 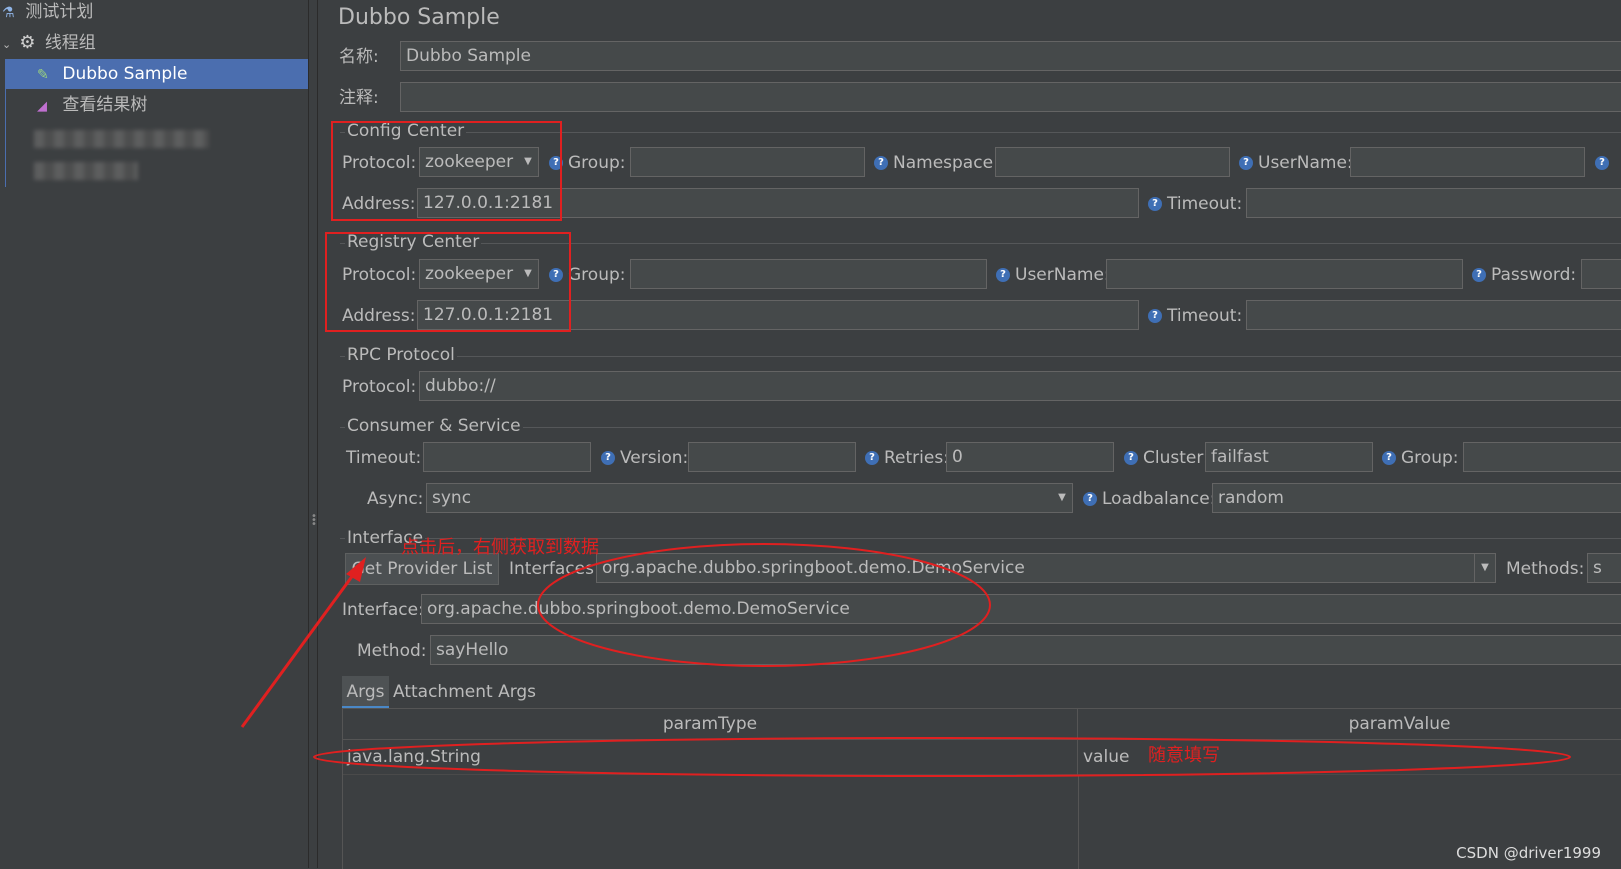 What do you see at coordinates (1205, 204) in the screenshot?
I see `config-timeout-label: Timeout:` at bounding box center [1205, 204].